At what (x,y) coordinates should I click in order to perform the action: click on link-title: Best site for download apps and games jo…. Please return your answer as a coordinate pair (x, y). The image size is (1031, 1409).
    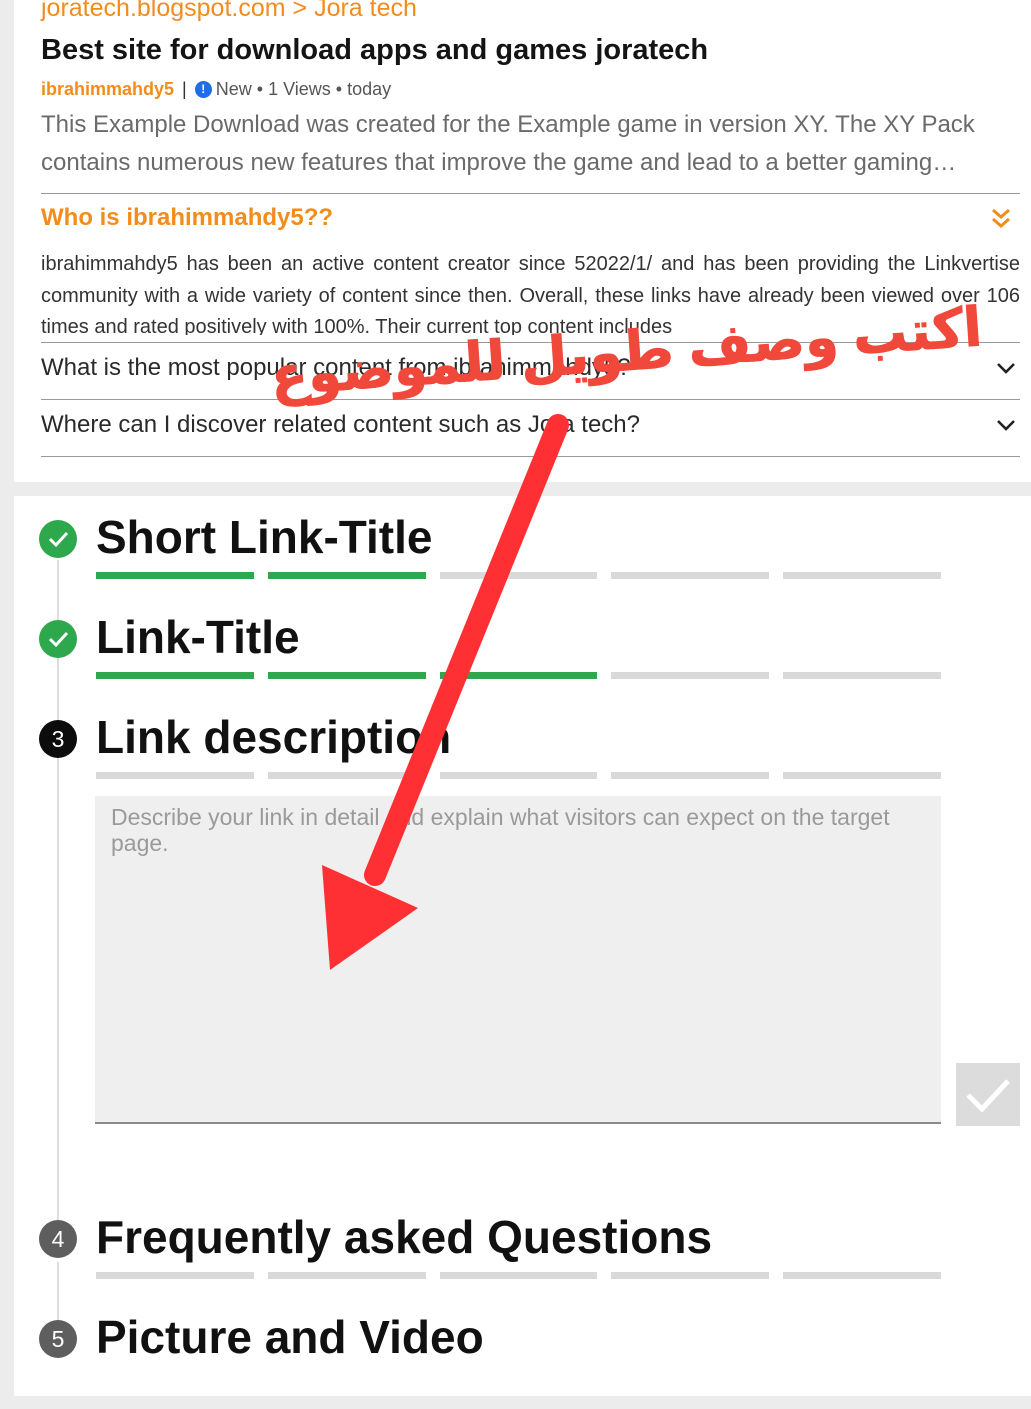
    Looking at the image, I should click on (375, 50).